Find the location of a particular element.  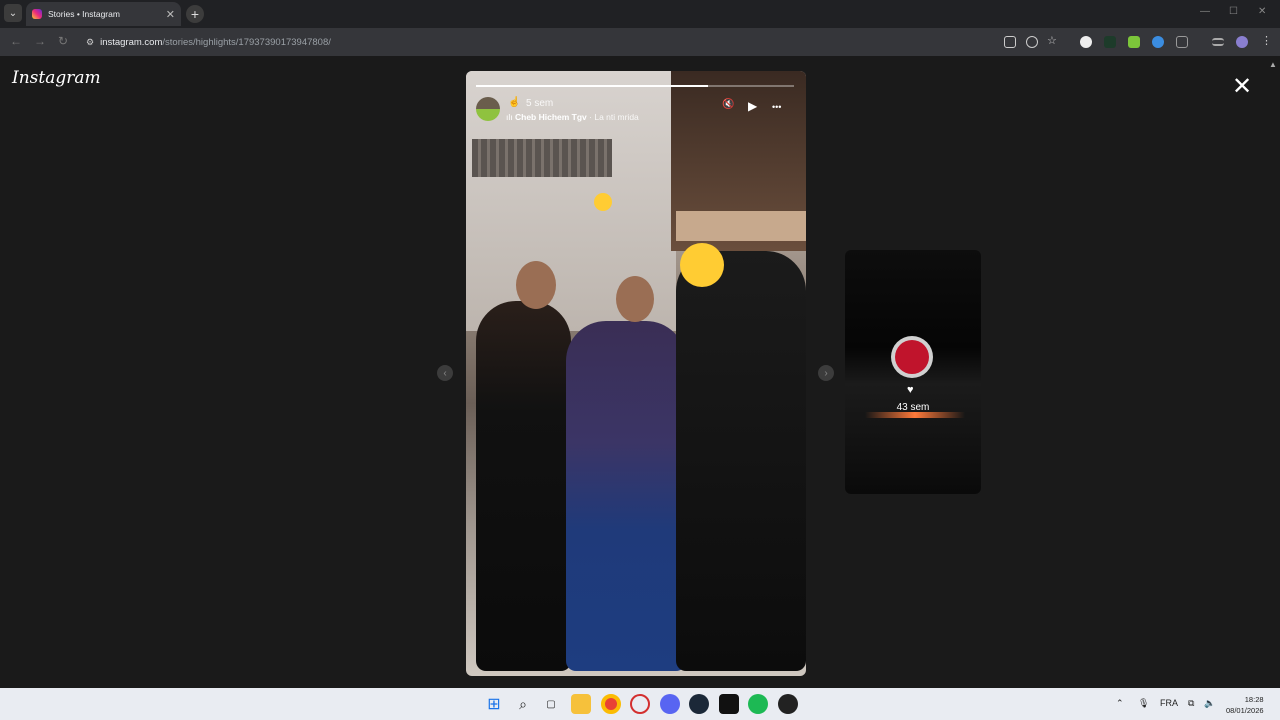

app-dark-icon is located at coordinates (788, 704).